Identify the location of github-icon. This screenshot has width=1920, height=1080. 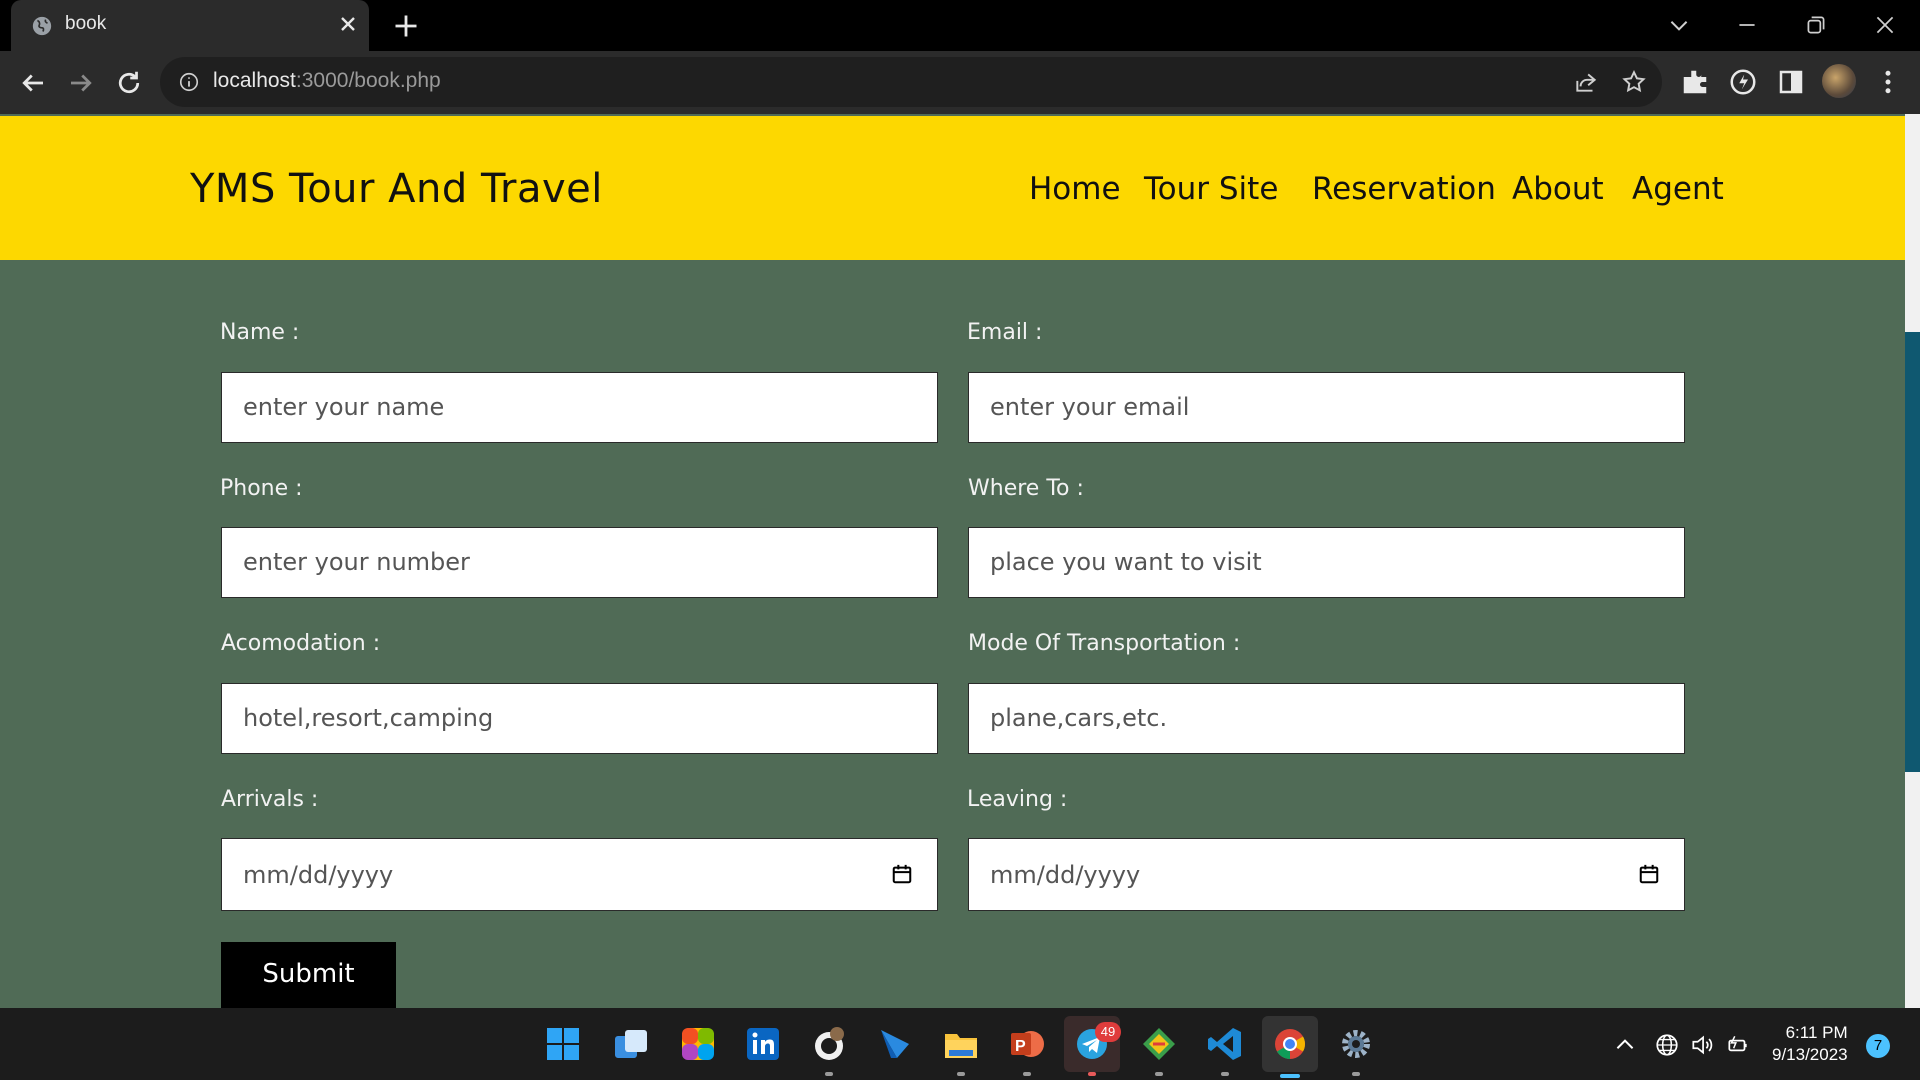
(829, 1044).